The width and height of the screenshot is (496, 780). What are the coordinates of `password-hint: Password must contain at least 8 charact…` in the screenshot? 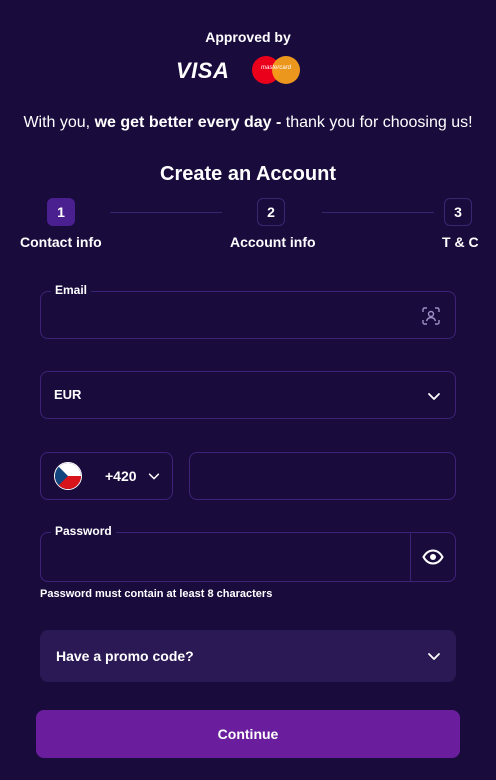 It's located at (156, 594).